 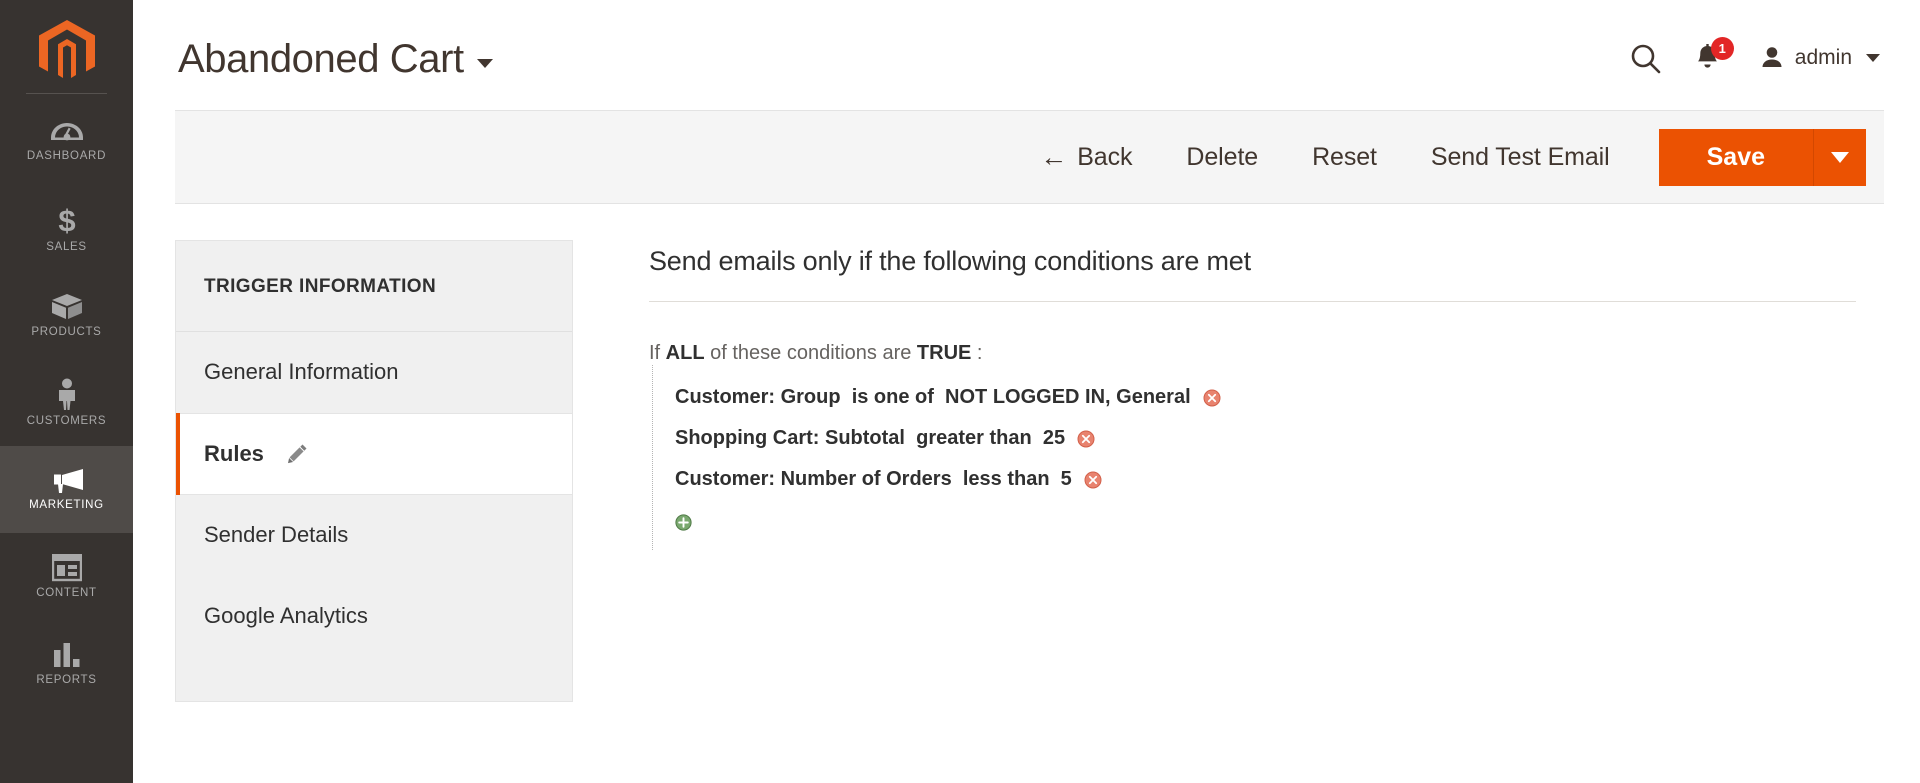 What do you see at coordinates (1222, 157) in the screenshot?
I see `delete-button: Delete` at bounding box center [1222, 157].